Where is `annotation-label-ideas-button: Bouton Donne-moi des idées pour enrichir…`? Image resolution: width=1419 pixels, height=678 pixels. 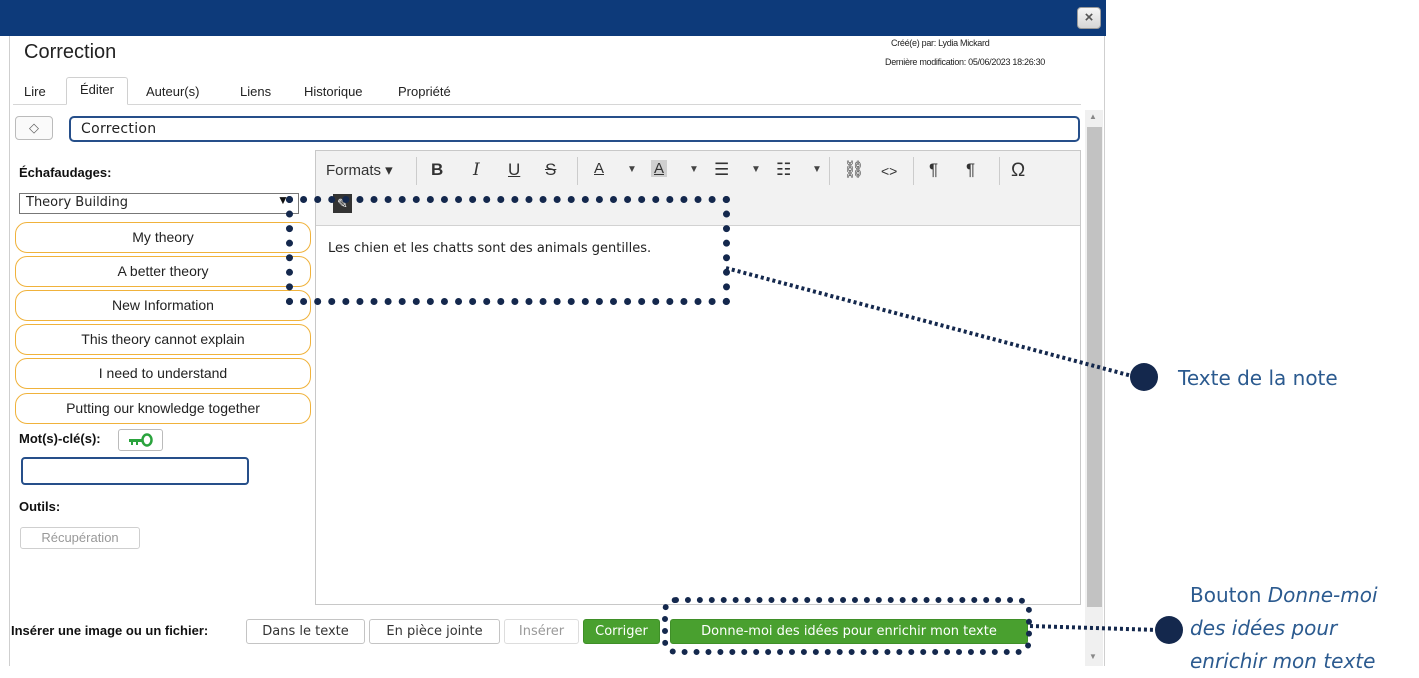
annotation-label-ideas-button: Bouton Donne-moi des idées pour enrichir… is located at coordinates (1302, 628).